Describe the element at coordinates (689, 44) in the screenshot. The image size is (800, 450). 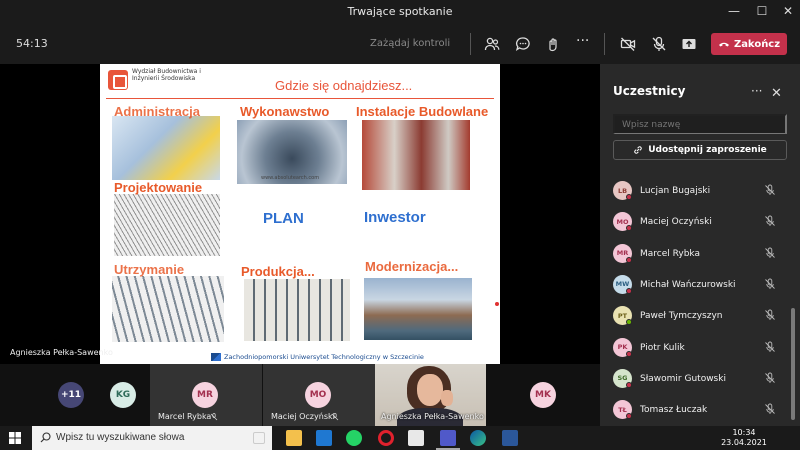
I see `share-screen-icon` at that location.